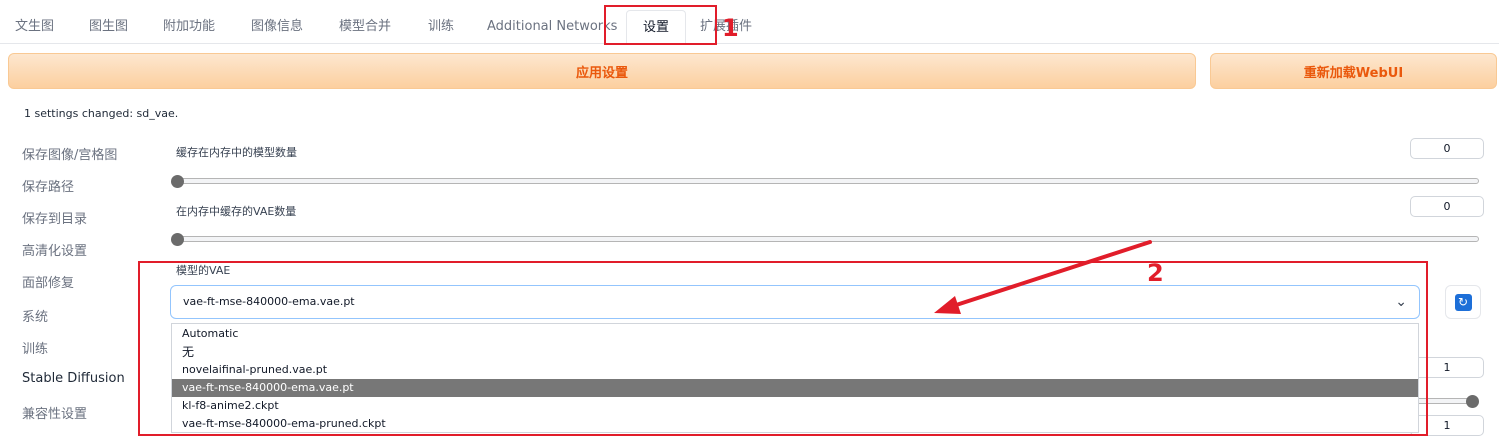 This screenshot has height=438, width=1499. I want to click on annotation-arrow, so click(1043, 277).